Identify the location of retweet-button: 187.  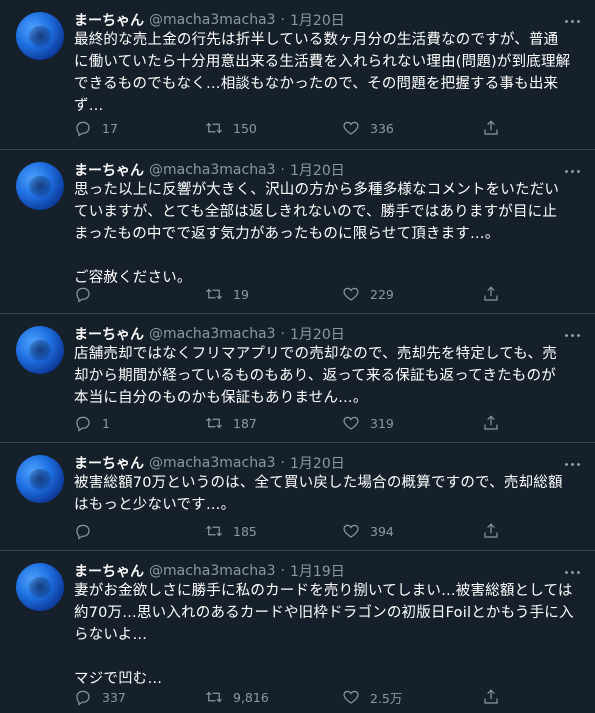
(231, 423).